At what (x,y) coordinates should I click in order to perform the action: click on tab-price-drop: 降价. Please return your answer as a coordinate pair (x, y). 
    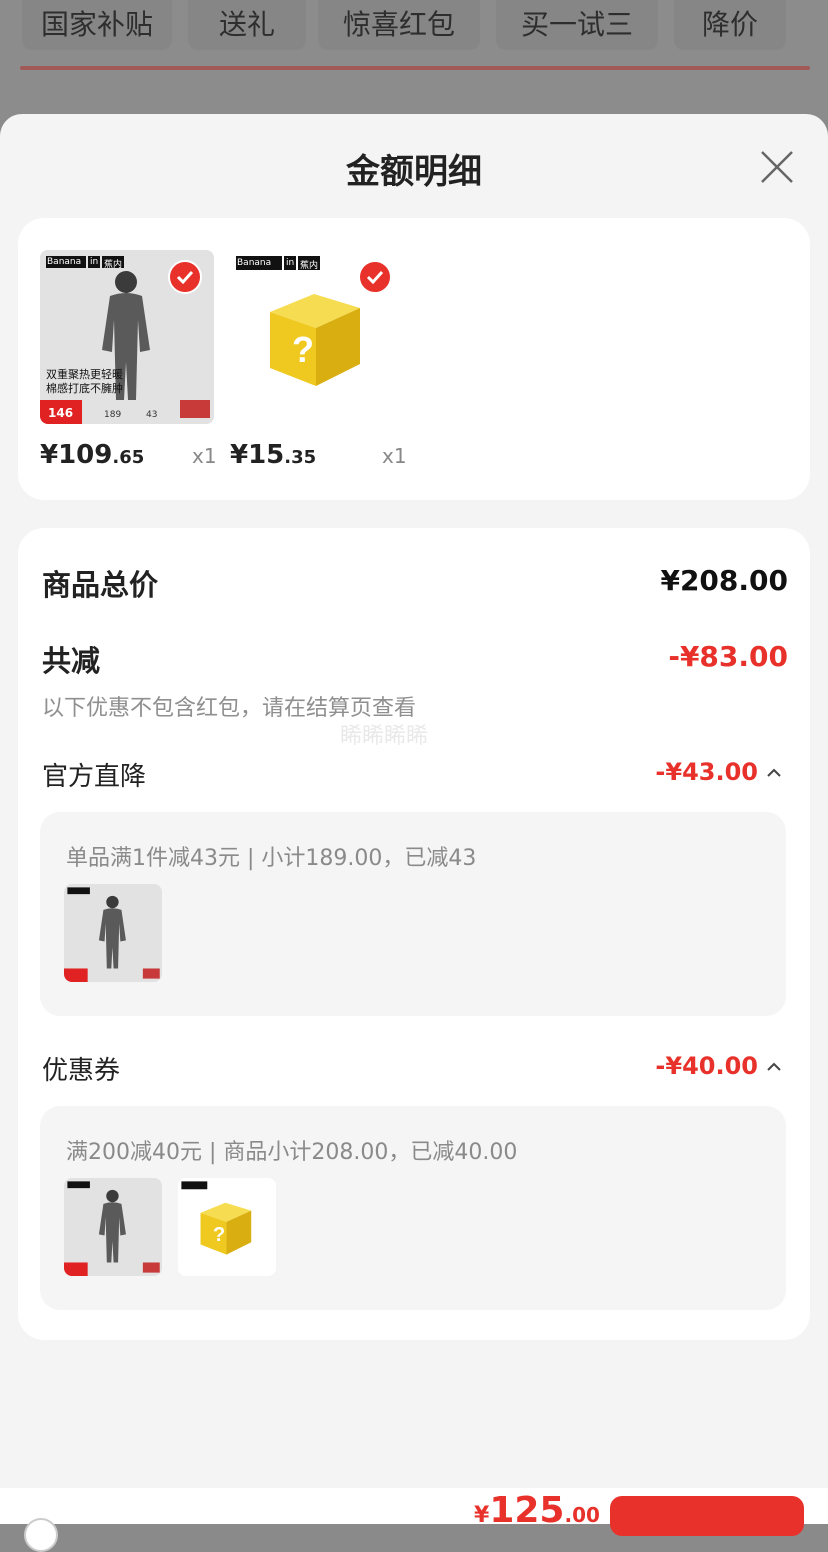
    Looking at the image, I should click on (730, 25).